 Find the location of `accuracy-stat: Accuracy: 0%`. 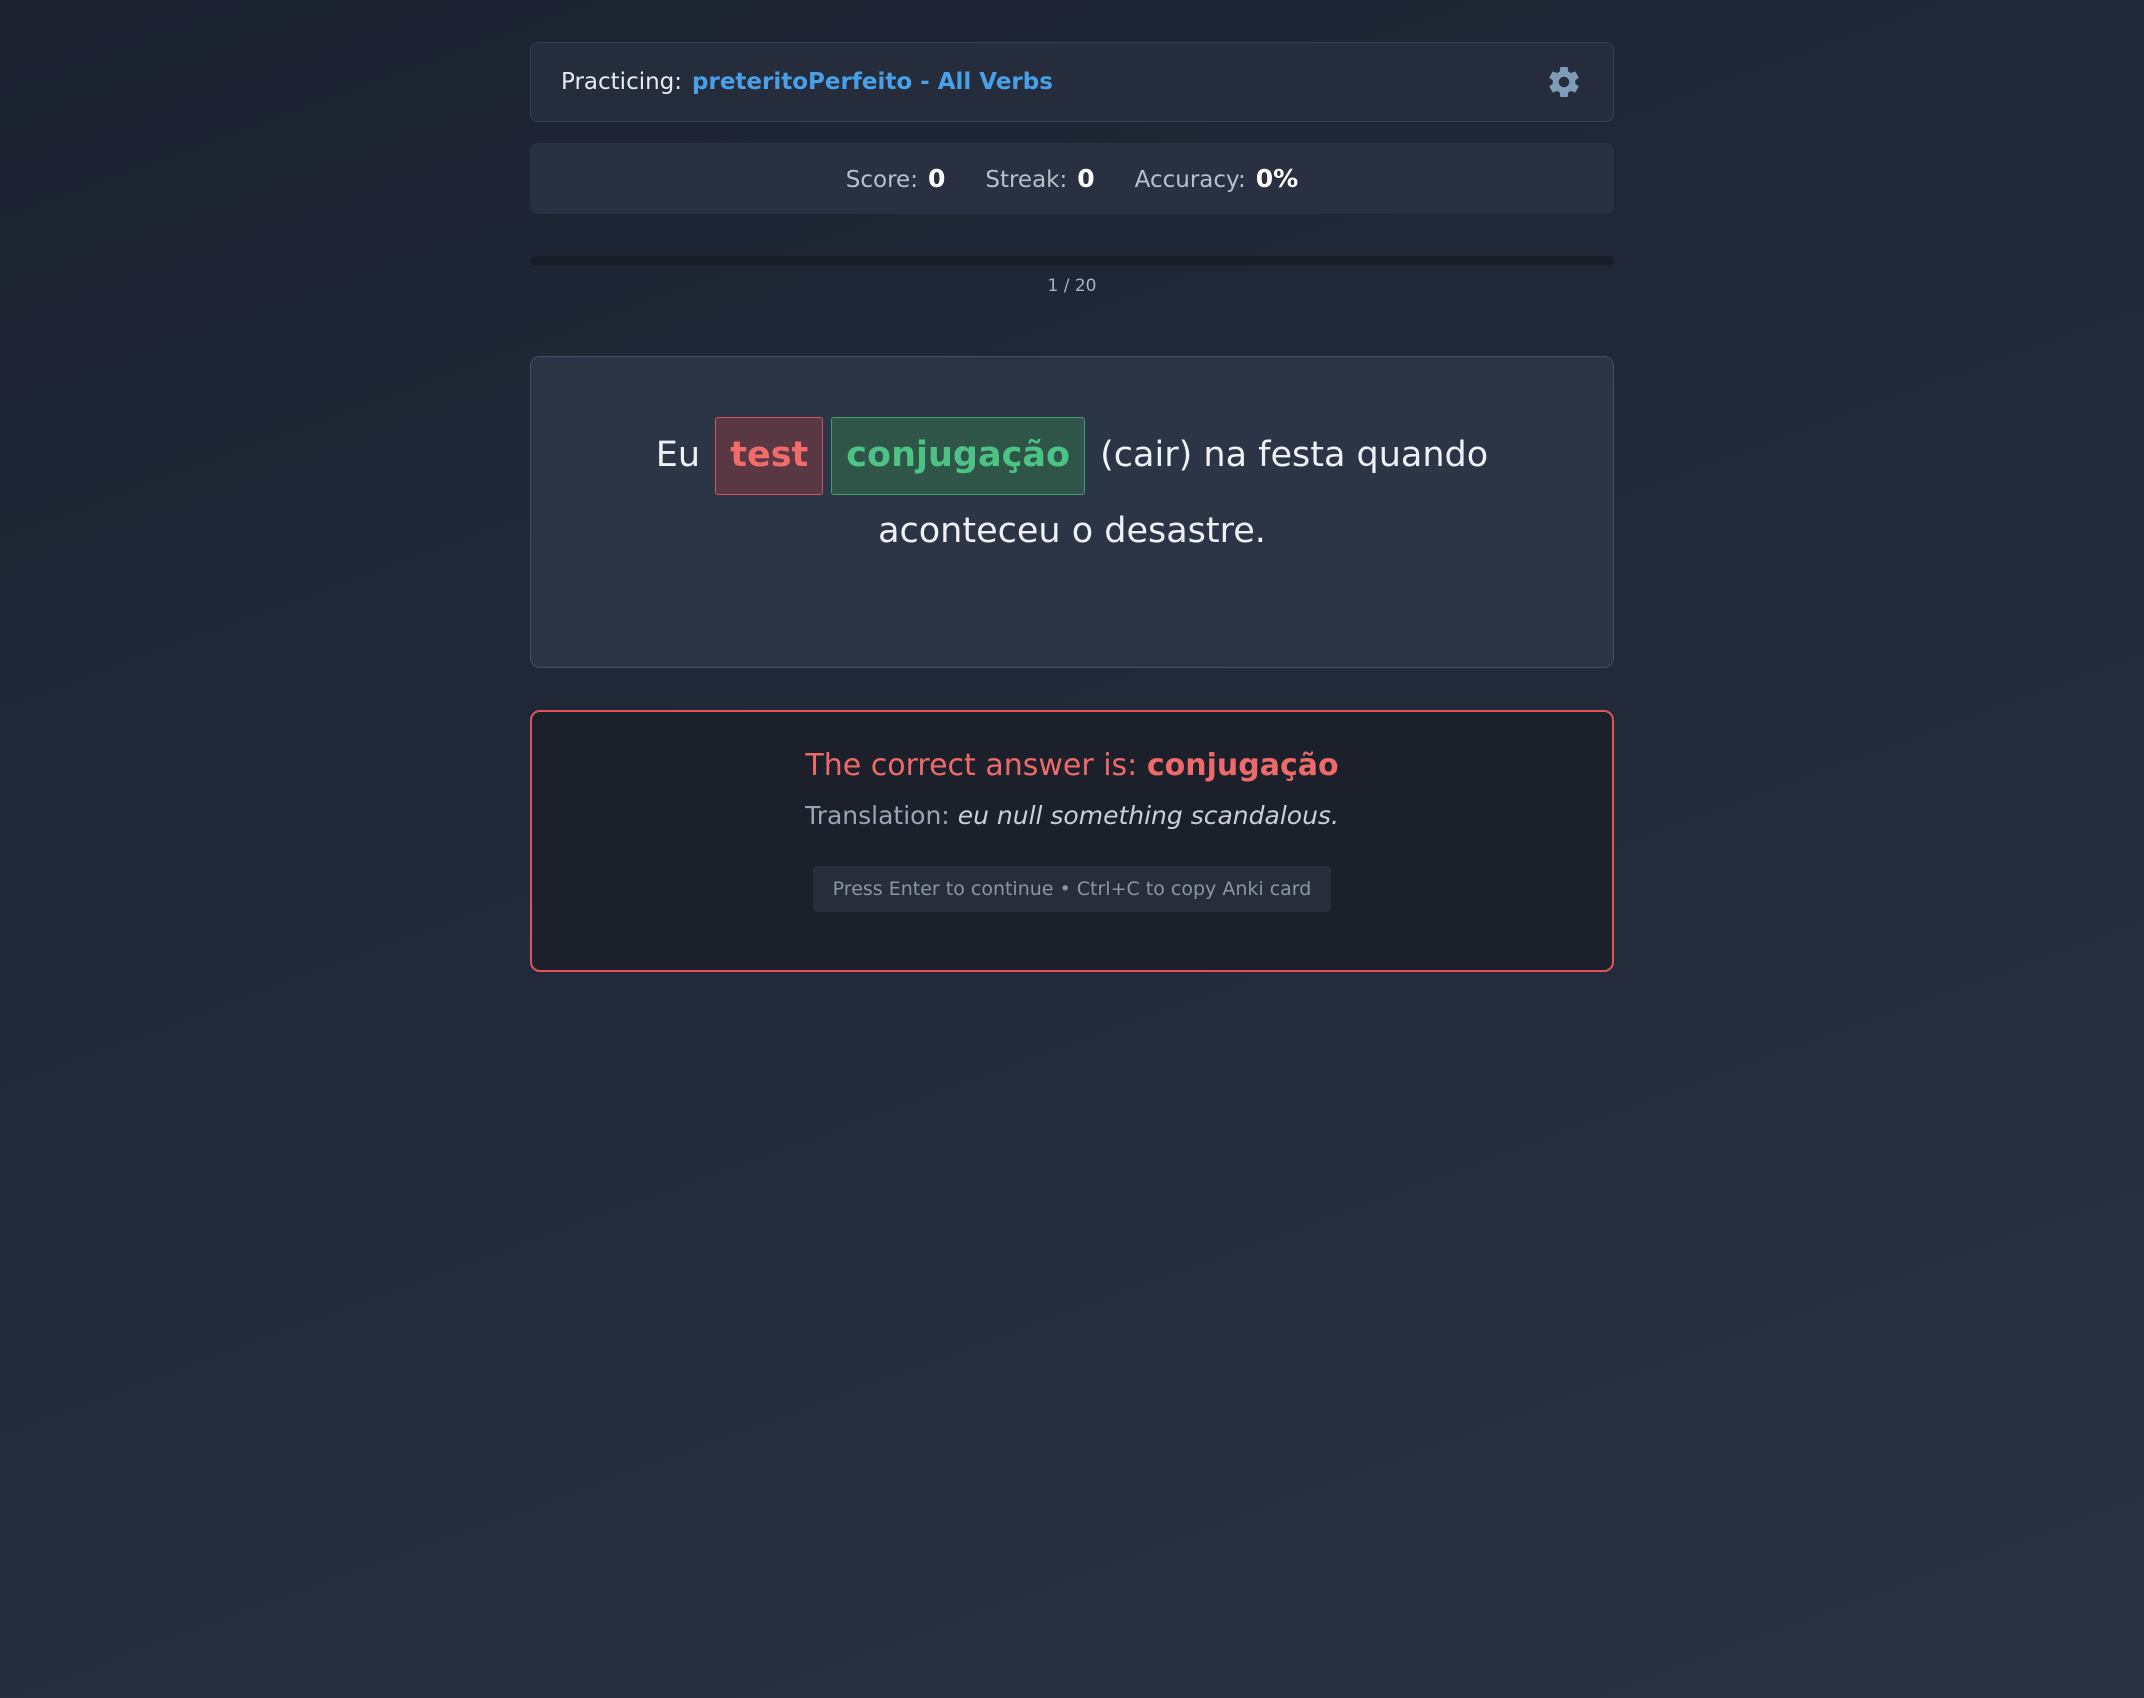

accuracy-stat: Accuracy: 0% is located at coordinates (1217, 178).